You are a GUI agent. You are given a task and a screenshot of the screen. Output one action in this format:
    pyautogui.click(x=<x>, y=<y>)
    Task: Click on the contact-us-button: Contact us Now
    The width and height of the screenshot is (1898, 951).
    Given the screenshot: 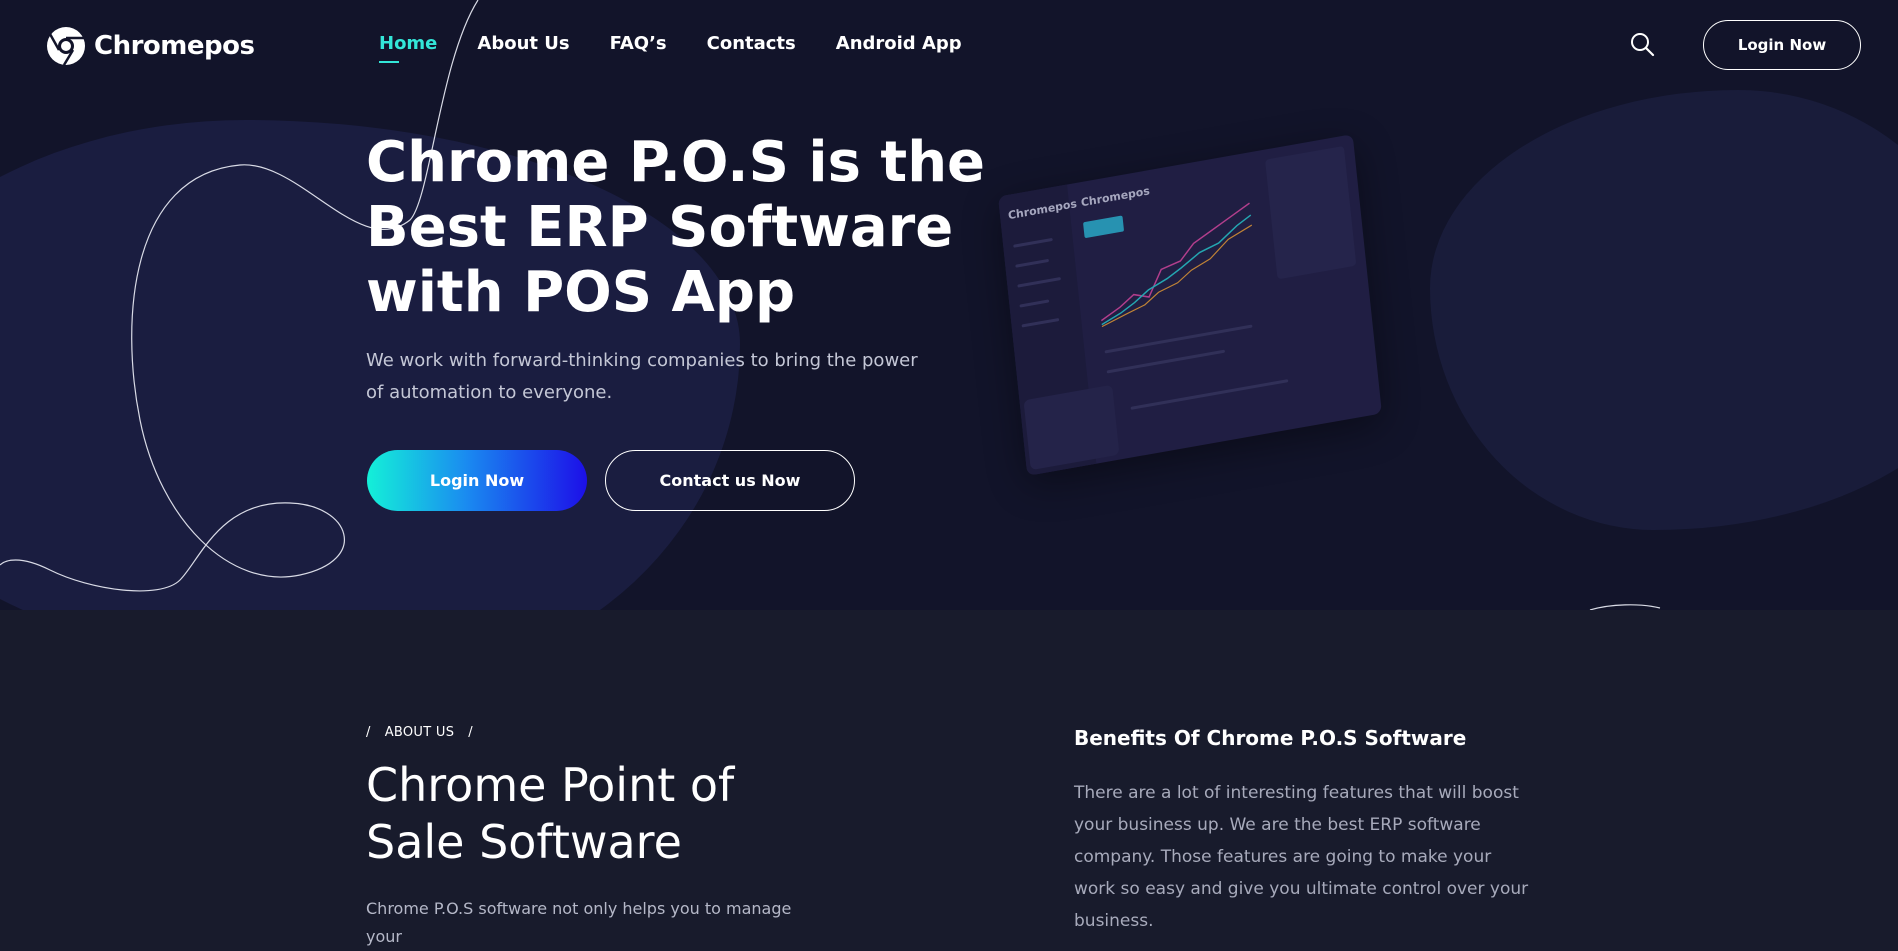 What is the action you would take?
    pyautogui.click(x=730, y=480)
    